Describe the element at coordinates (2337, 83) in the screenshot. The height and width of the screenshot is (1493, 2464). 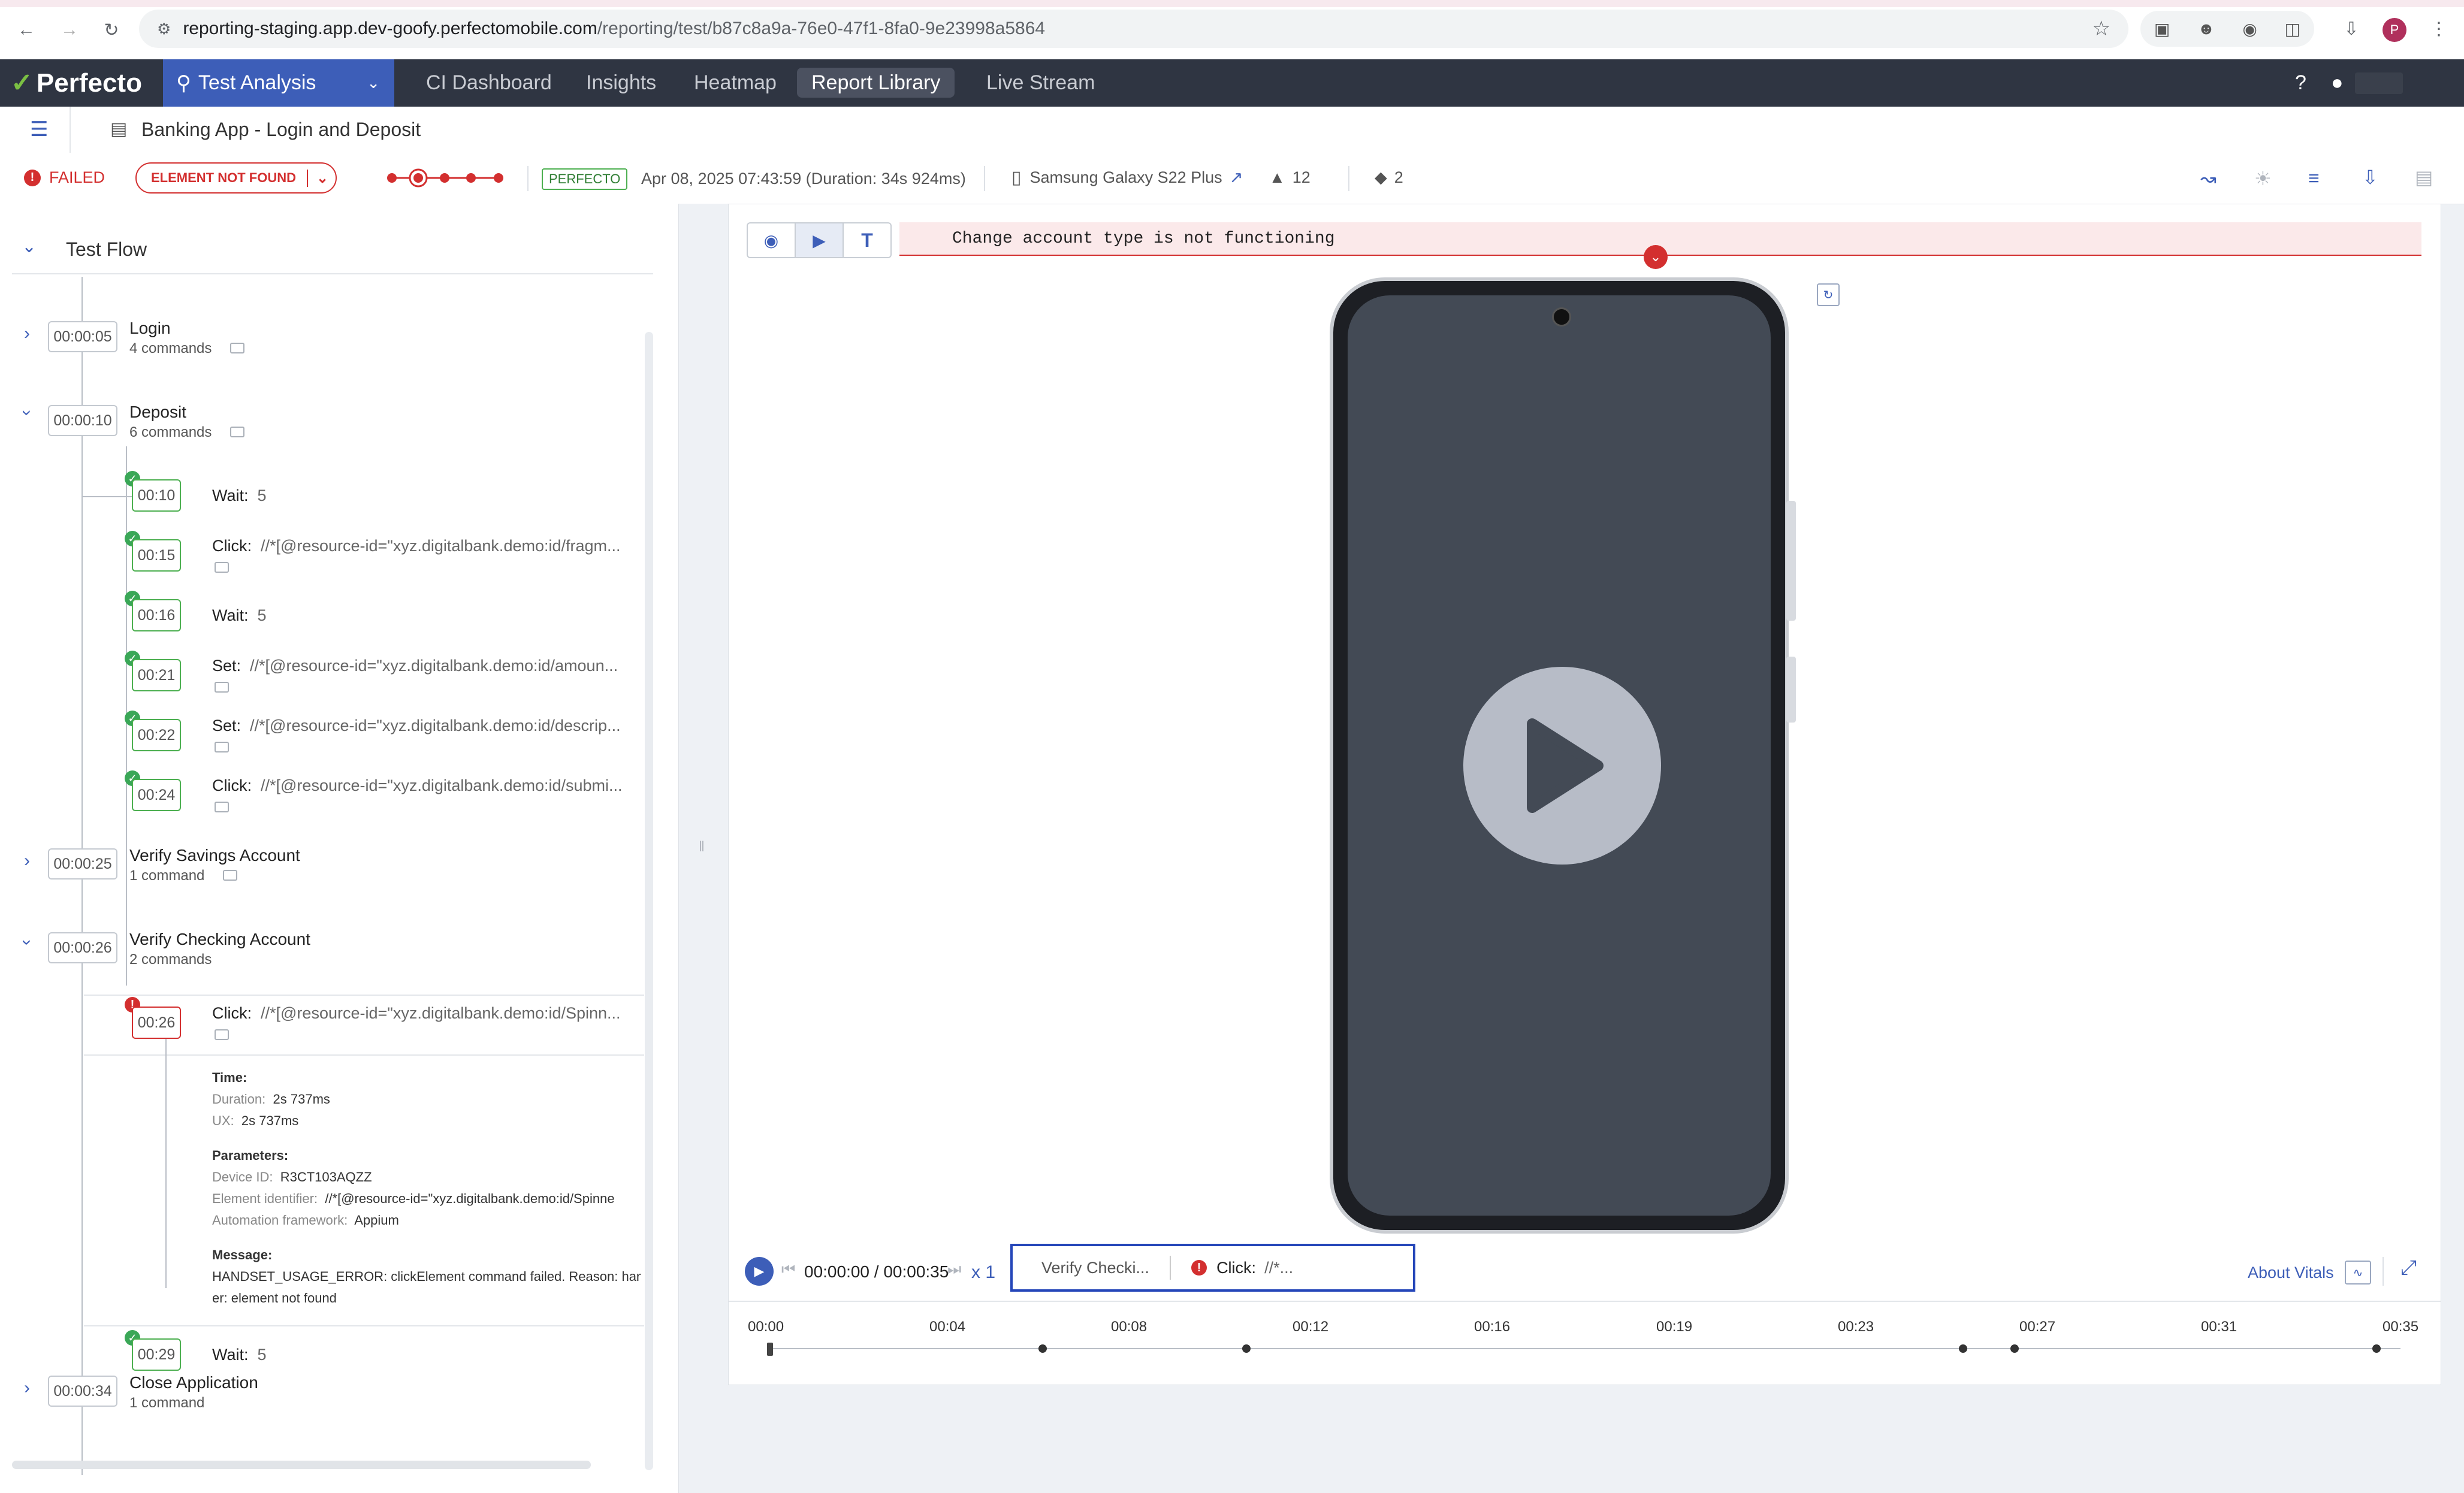
I see `user-icon: ●` at that location.